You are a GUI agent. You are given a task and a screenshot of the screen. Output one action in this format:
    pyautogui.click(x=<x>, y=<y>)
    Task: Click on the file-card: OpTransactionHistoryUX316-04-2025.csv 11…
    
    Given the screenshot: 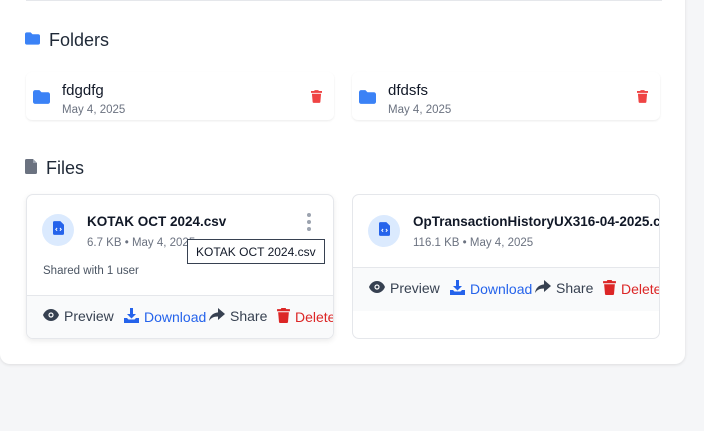 What is the action you would take?
    pyautogui.click(x=506, y=266)
    